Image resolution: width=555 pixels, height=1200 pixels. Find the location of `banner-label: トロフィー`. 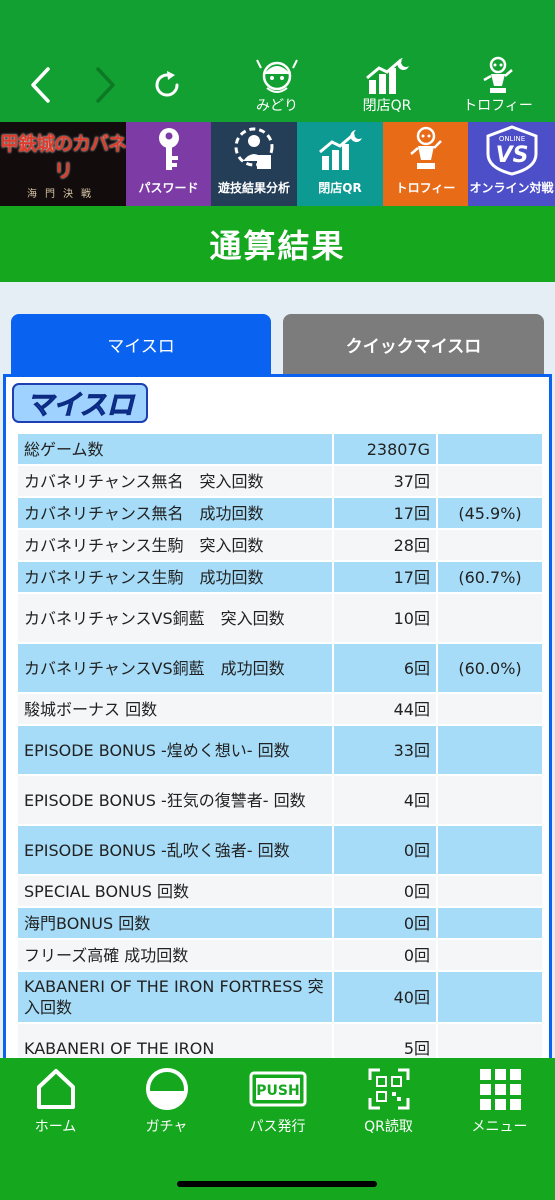

banner-label: トロフィー is located at coordinates (425, 188).